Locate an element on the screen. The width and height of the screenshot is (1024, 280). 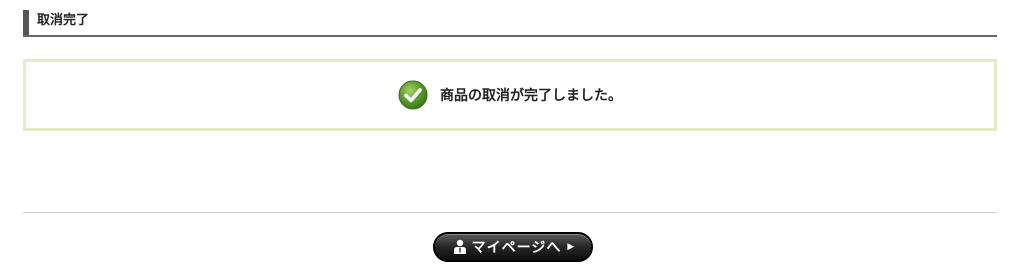
section-heading: 取消完了 is located at coordinates (510, 22).